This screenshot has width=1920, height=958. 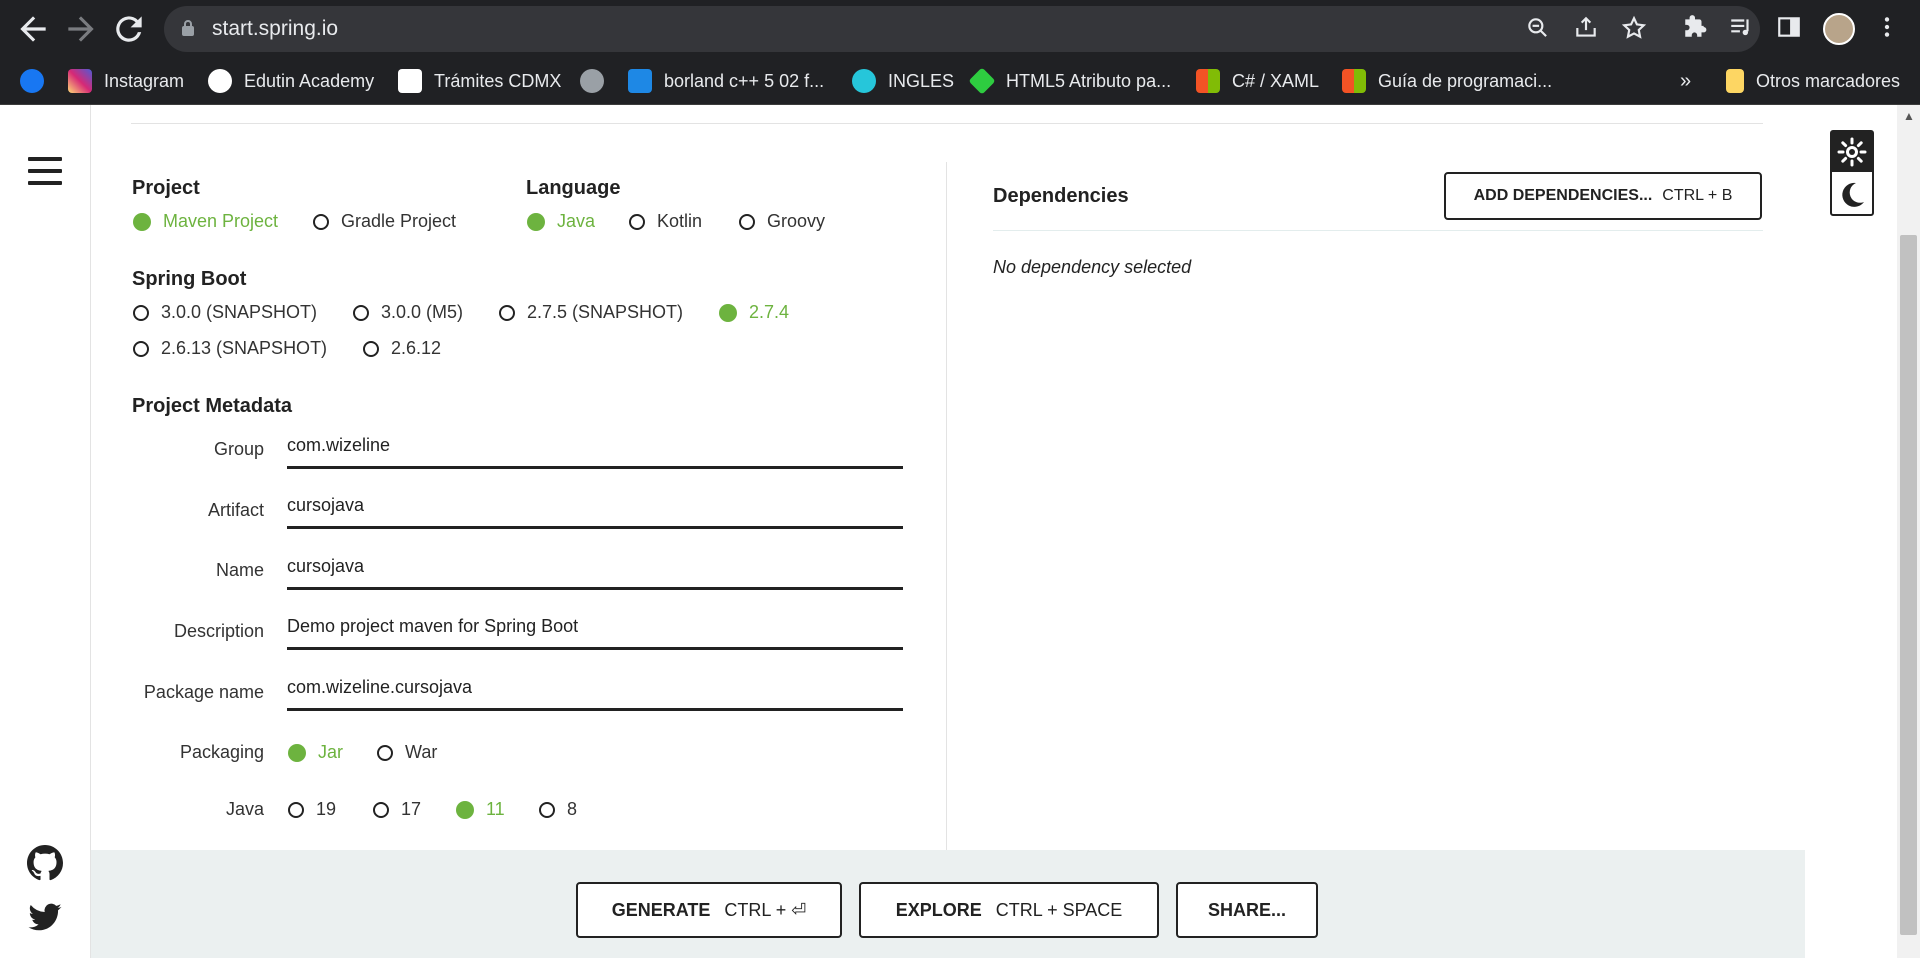 What do you see at coordinates (903, 81) in the screenshot?
I see `bookmark-ingles: INGLES` at bounding box center [903, 81].